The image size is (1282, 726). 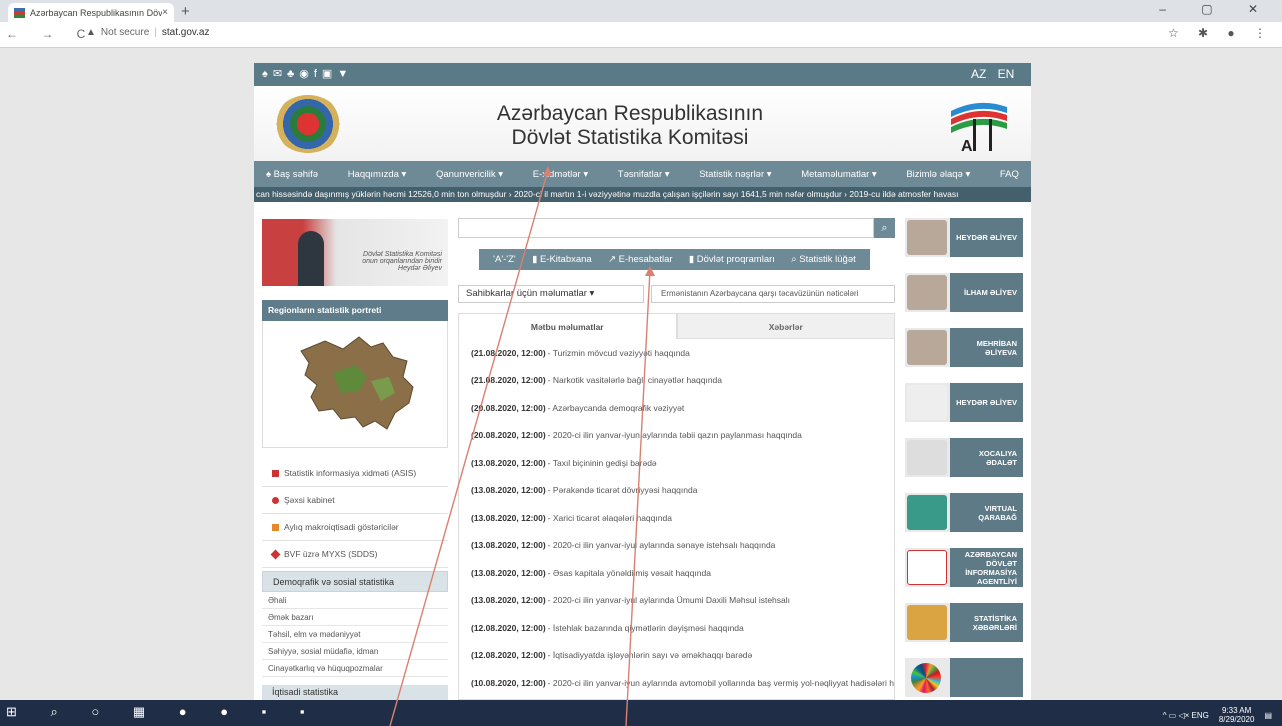 What do you see at coordinates (504, 259) in the screenshot?
I see `quick-link-a-z: 'A'-'Z'` at bounding box center [504, 259].